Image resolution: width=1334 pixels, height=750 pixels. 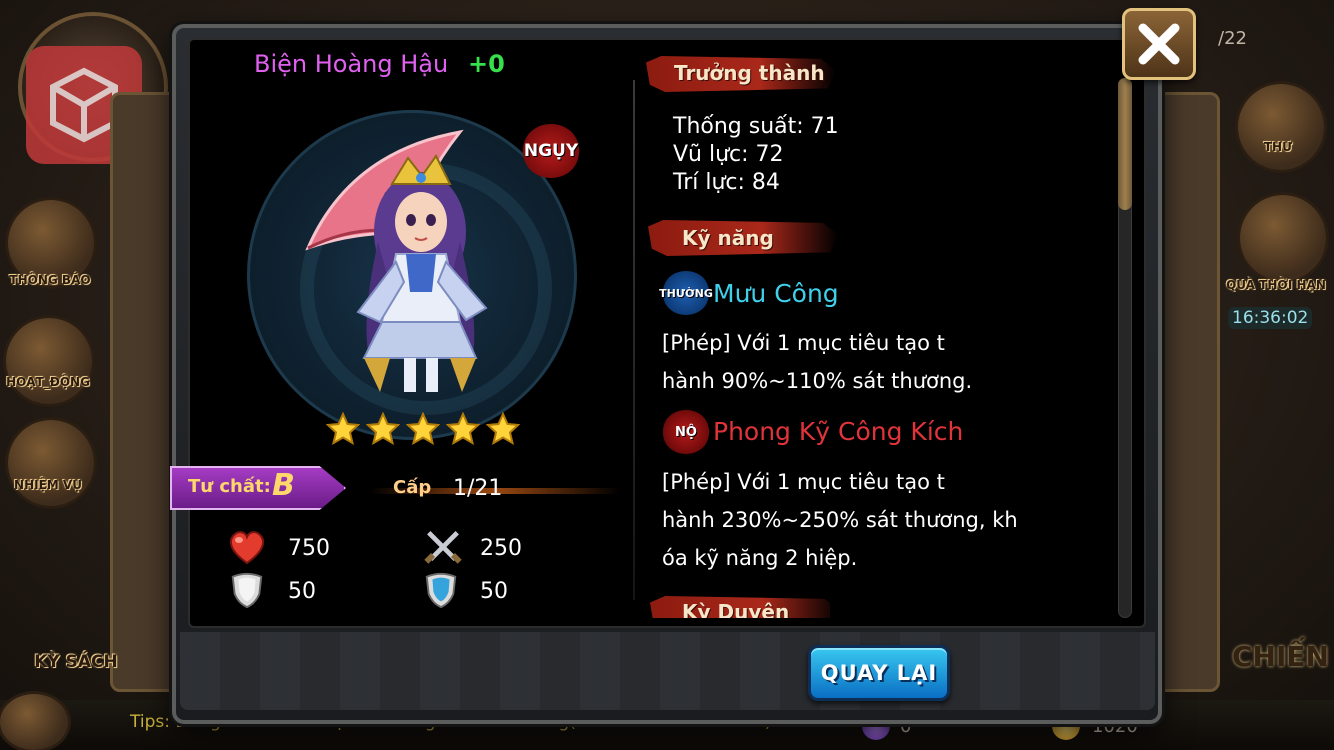 What do you see at coordinates (686, 432) in the screenshot?
I see `rage-skill-badge: NỘ` at bounding box center [686, 432].